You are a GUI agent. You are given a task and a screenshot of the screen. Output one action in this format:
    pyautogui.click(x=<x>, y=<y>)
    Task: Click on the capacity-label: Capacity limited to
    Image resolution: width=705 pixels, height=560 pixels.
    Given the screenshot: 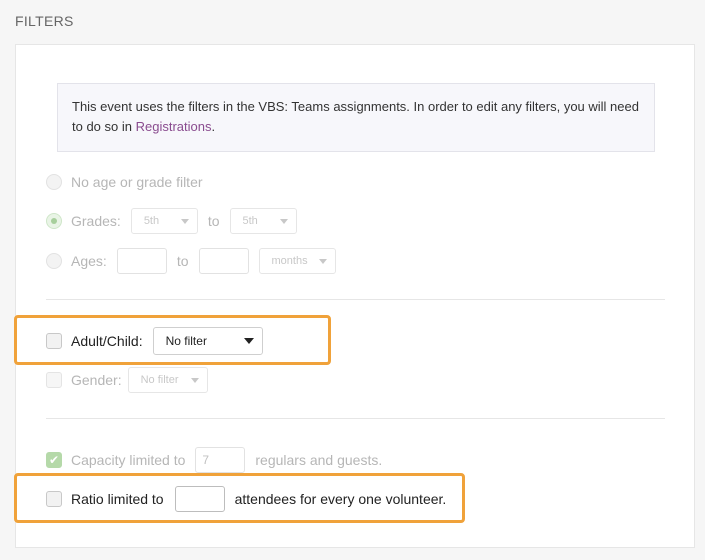 What is the action you would take?
    pyautogui.click(x=128, y=460)
    